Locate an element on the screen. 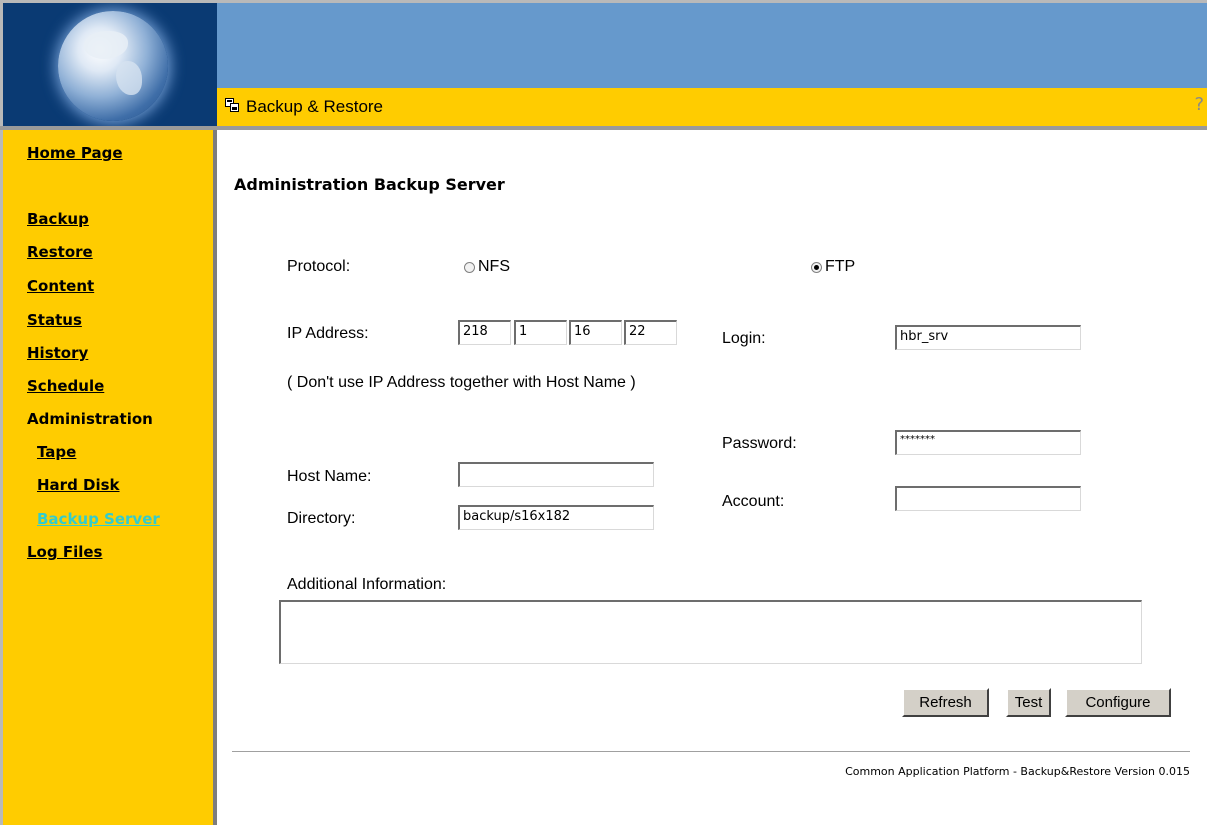 The image size is (1207, 825). host-name-input is located at coordinates (556, 474).